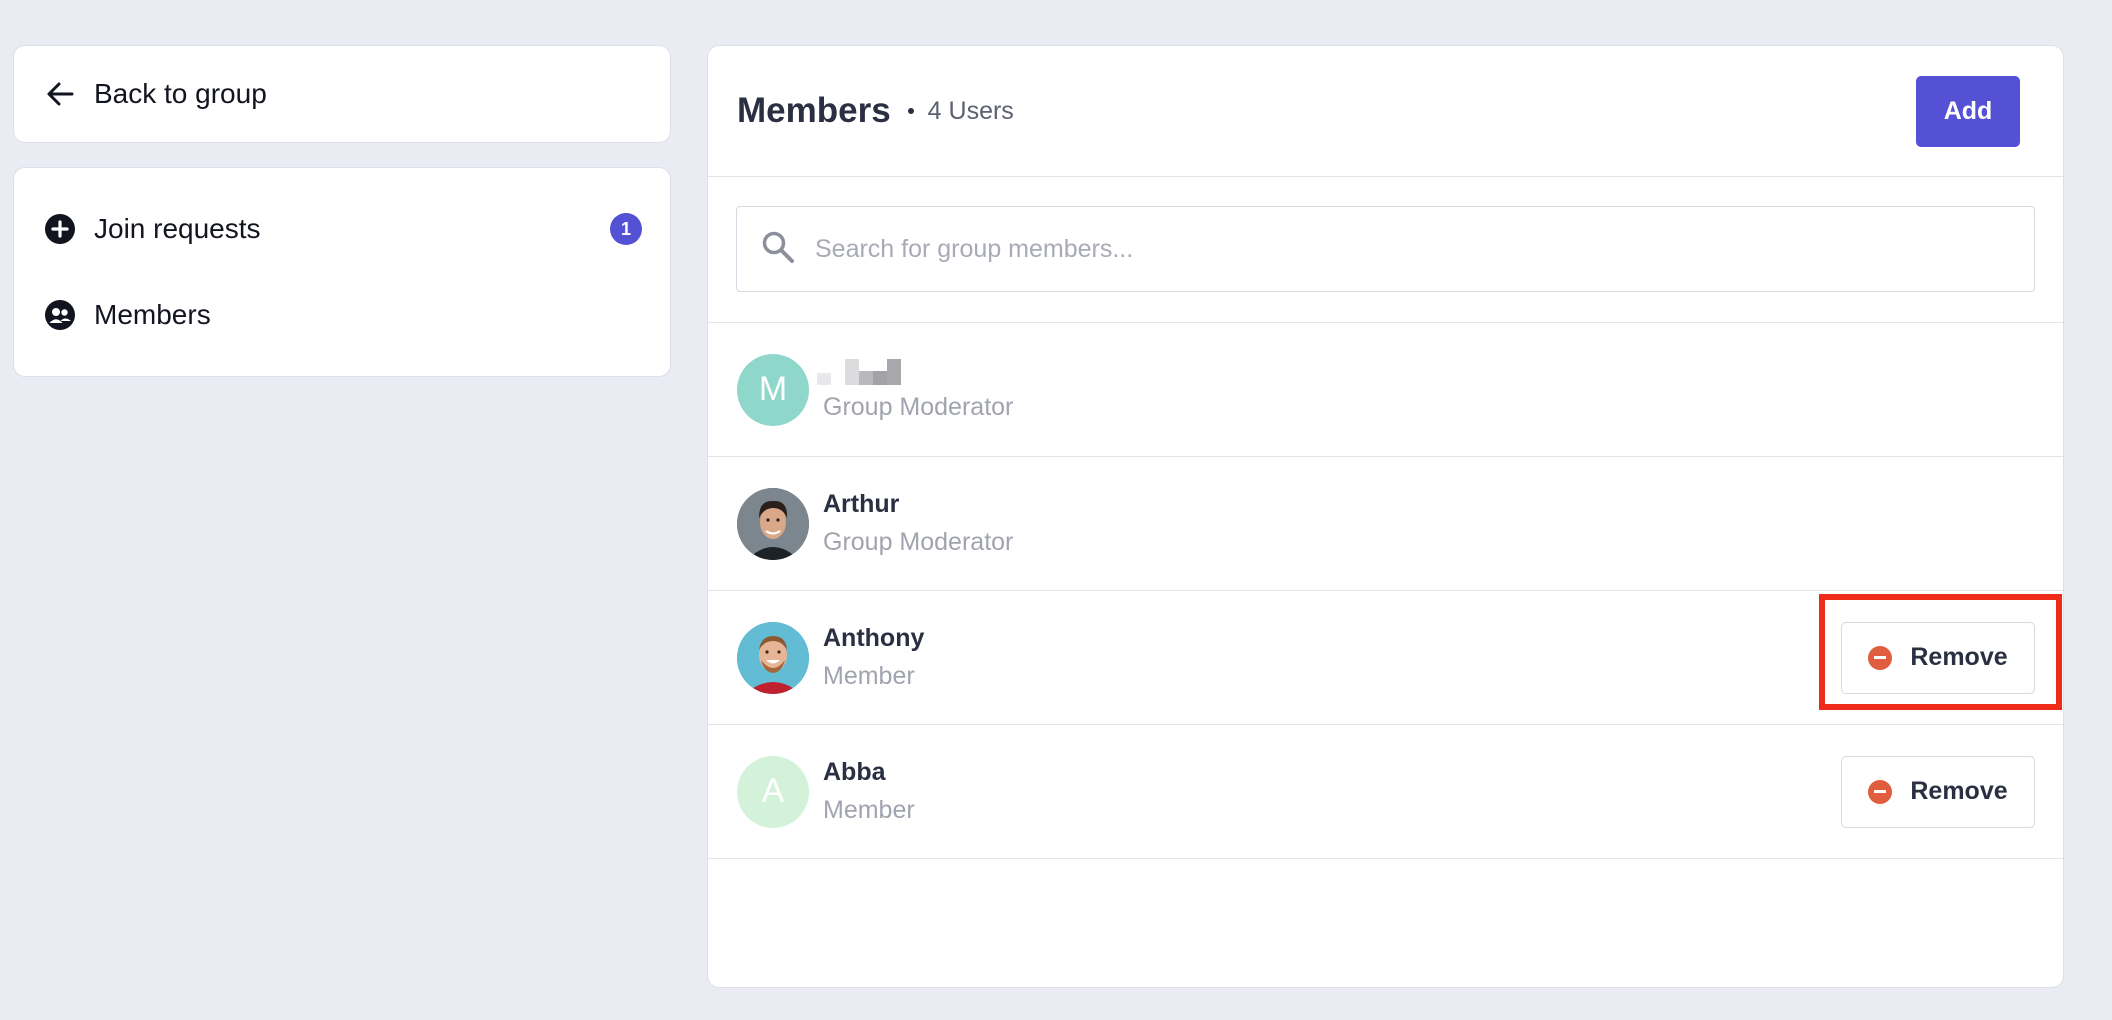  What do you see at coordinates (1332, 791) in the screenshot?
I see `member-info: Abba Member` at bounding box center [1332, 791].